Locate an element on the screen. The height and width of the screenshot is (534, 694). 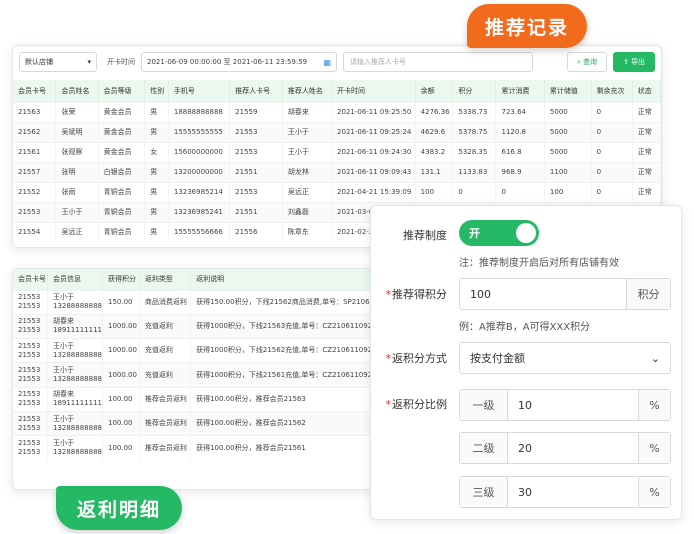
table-cell: 21551 is located at coordinates (256, 171).